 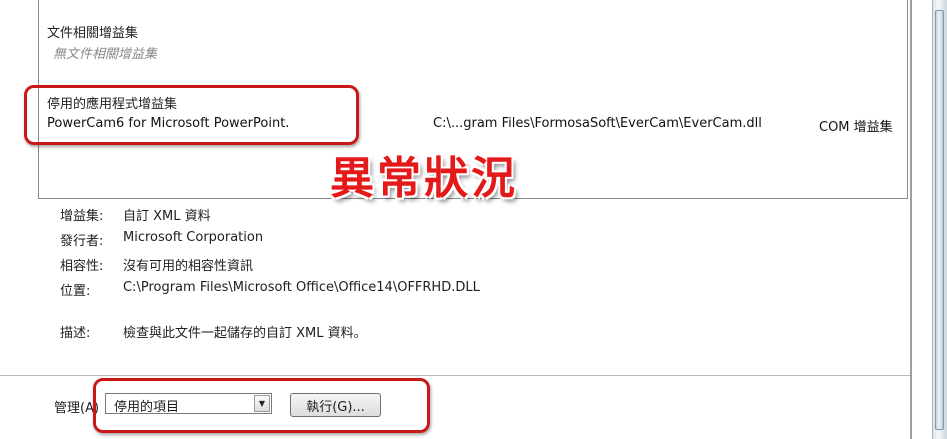 What do you see at coordinates (455, 375) in the screenshot?
I see `section-divider` at bounding box center [455, 375].